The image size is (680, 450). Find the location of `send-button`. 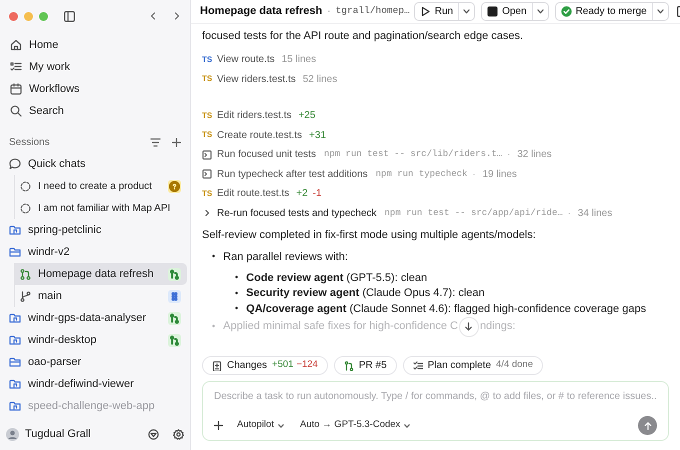

send-button is located at coordinates (647, 425).